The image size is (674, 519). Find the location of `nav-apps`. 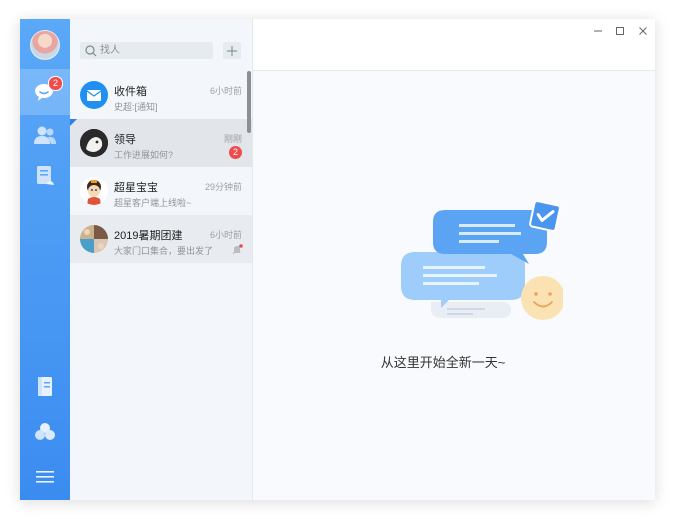

nav-apps is located at coordinates (45, 432).